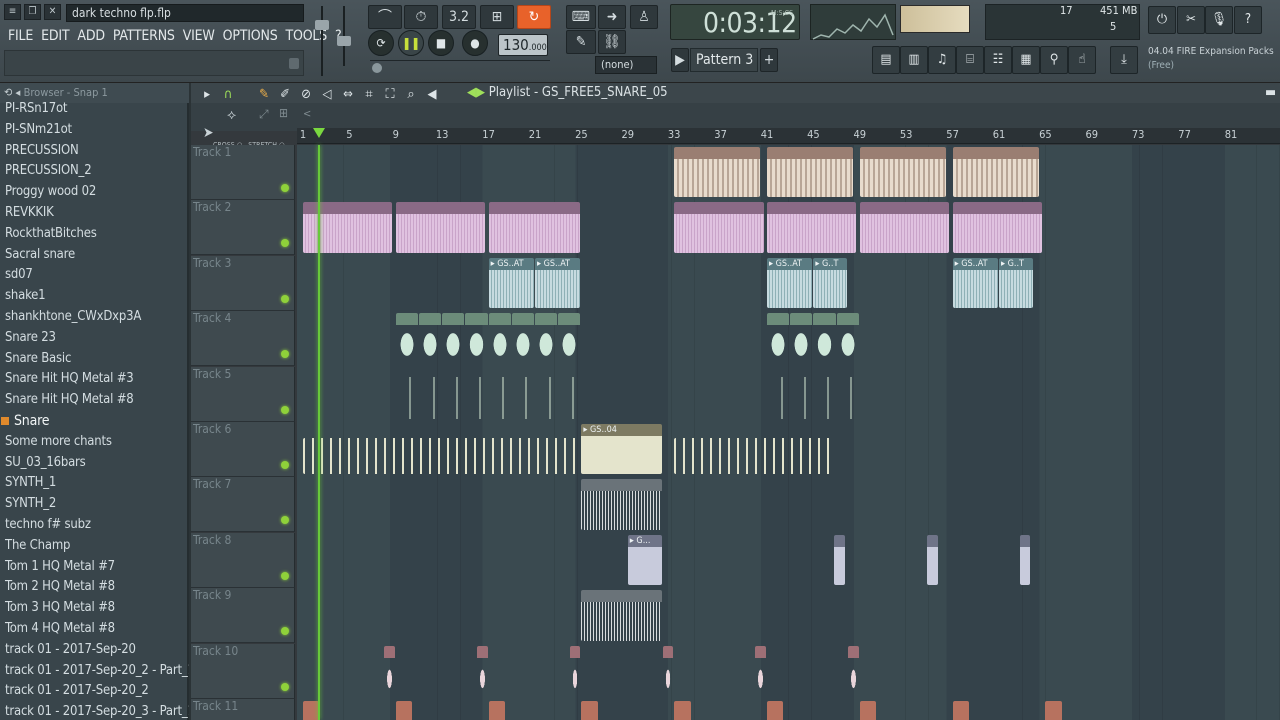 The height and width of the screenshot is (720, 1280). What do you see at coordinates (523, 45) in the screenshot?
I see `tempo-display: 130.000` at bounding box center [523, 45].